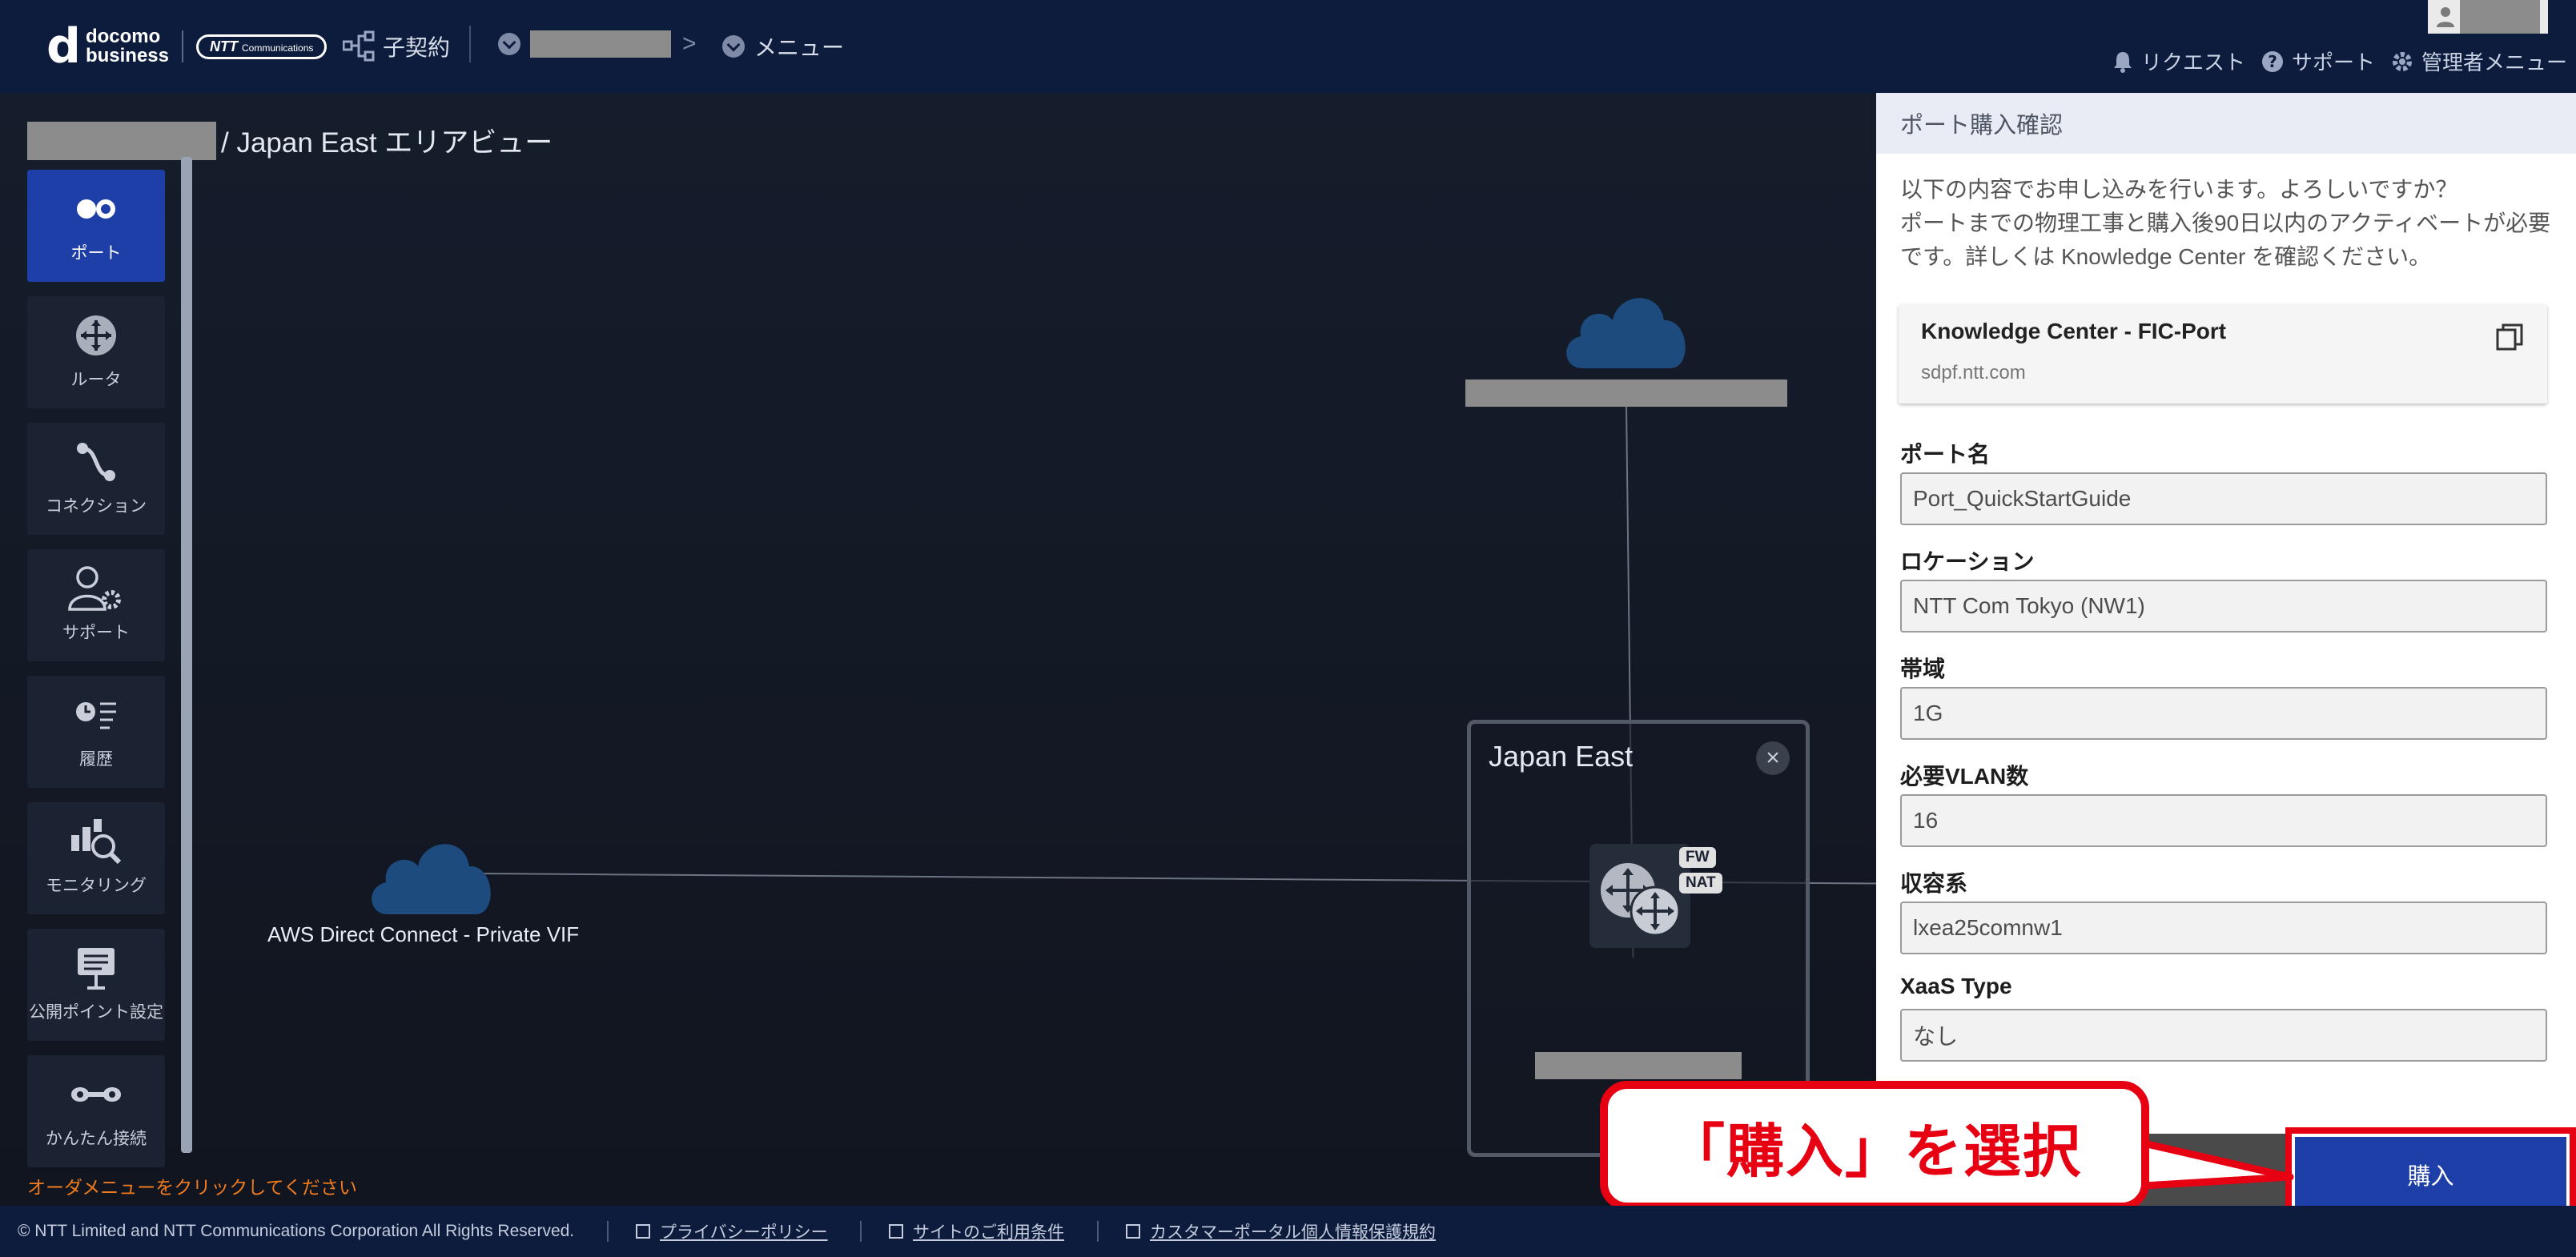  Describe the element at coordinates (2223, 928) in the screenshot. I see `accommodation-field: lxea25comnw1` at that location.